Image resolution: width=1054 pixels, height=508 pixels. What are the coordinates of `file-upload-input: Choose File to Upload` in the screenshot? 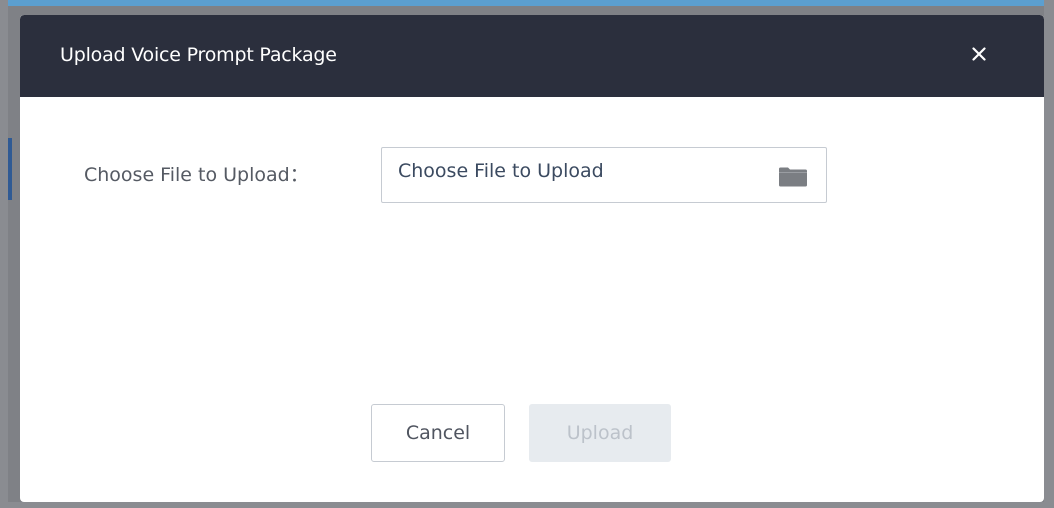 It's located at (604, 175).